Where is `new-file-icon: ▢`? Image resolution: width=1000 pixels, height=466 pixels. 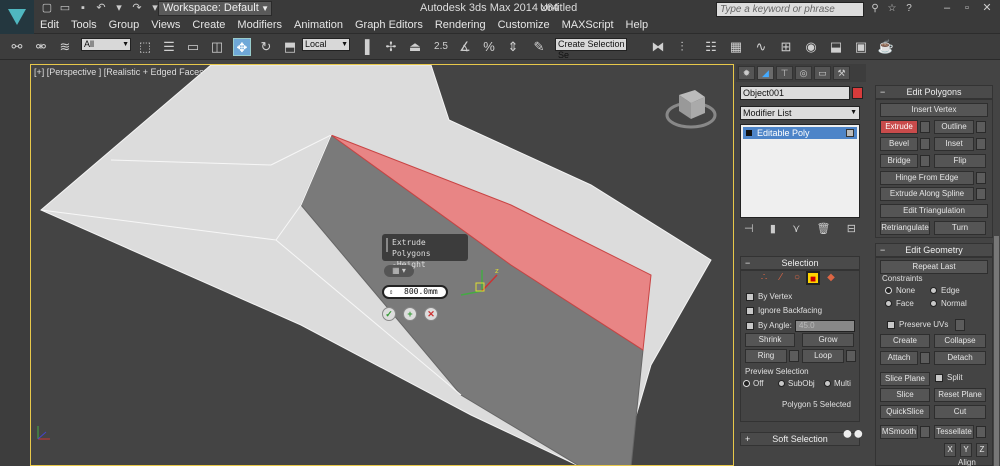 new-file-icon: ▢ is located at coordinates (47, 8).